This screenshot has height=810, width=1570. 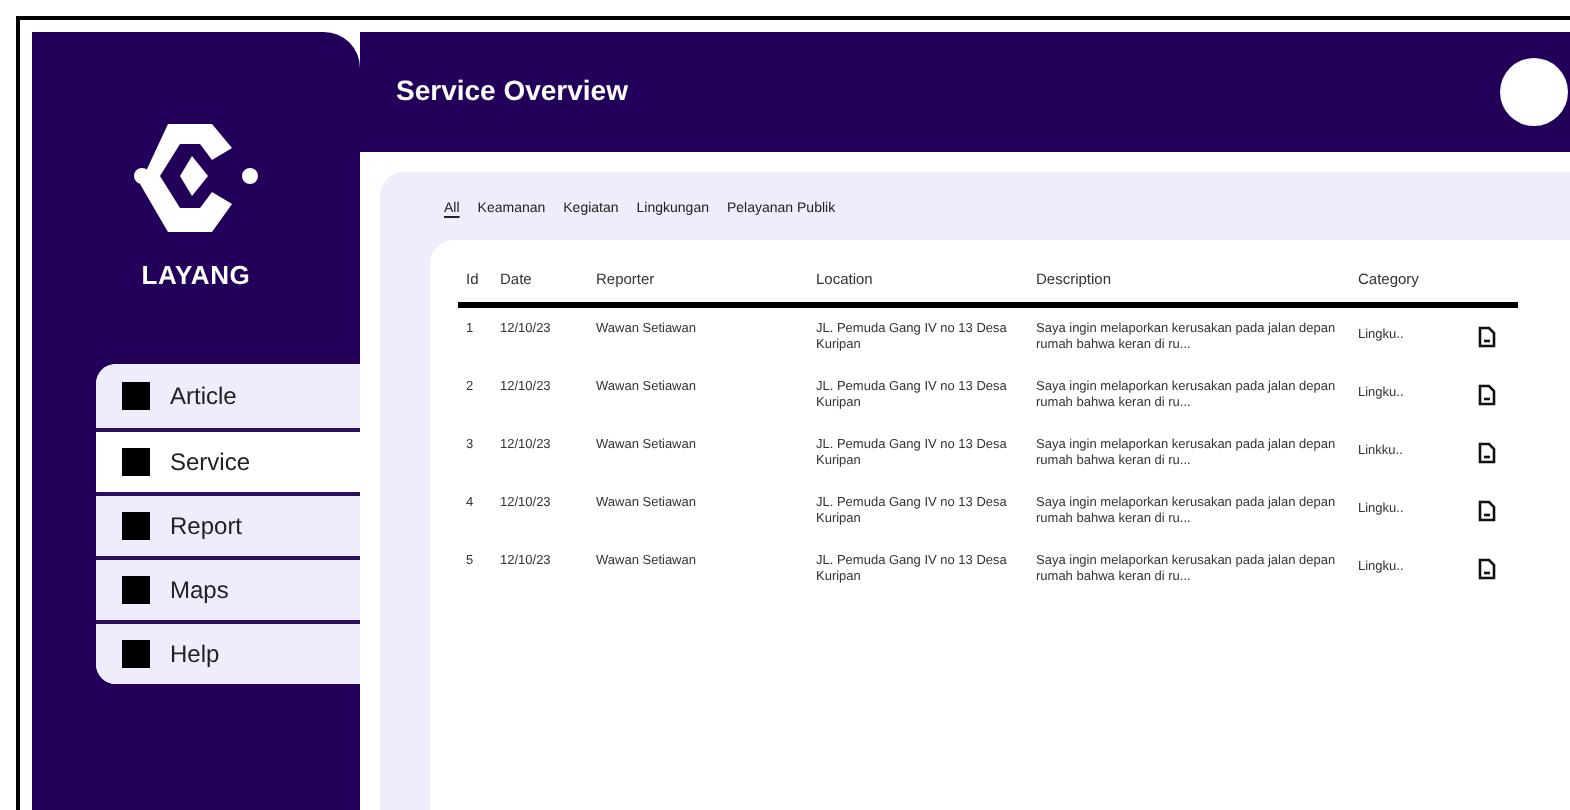 I want to click on brand-name: LAYANG, so click(x=196, y=276).